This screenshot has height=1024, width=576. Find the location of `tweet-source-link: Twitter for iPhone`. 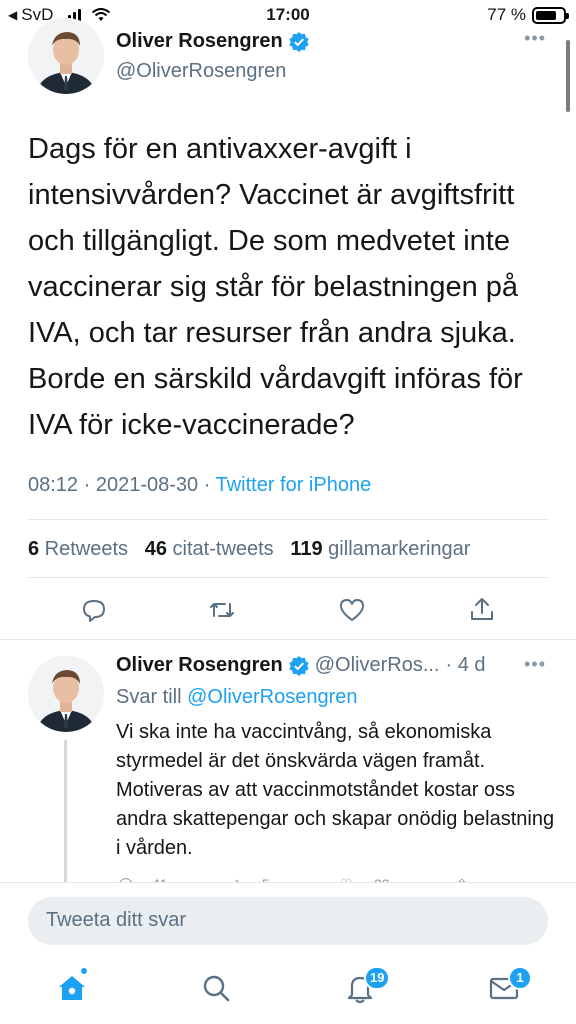

tweet-source-link: Twitter for iPhone is located at coordinates (294, 485).